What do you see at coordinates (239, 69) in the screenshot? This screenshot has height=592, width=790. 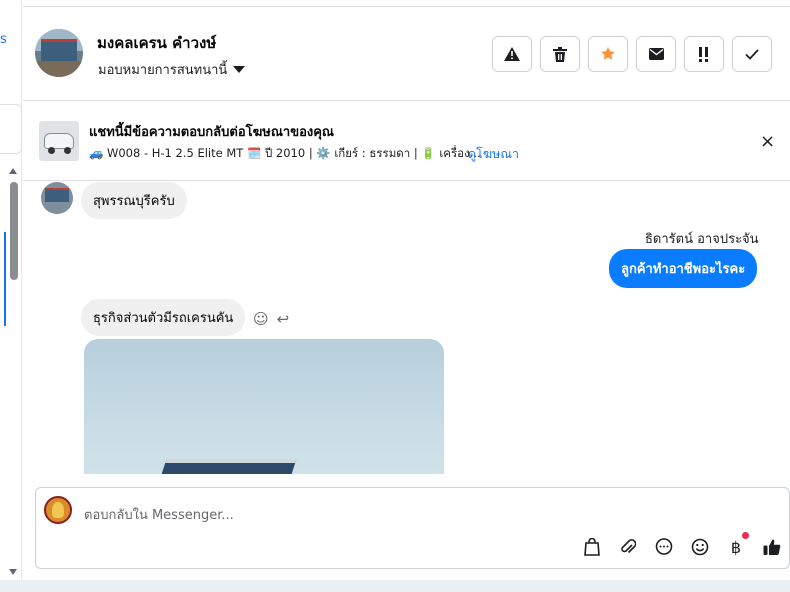 I see `caret-down-icon` at bounding box center [239, 69].